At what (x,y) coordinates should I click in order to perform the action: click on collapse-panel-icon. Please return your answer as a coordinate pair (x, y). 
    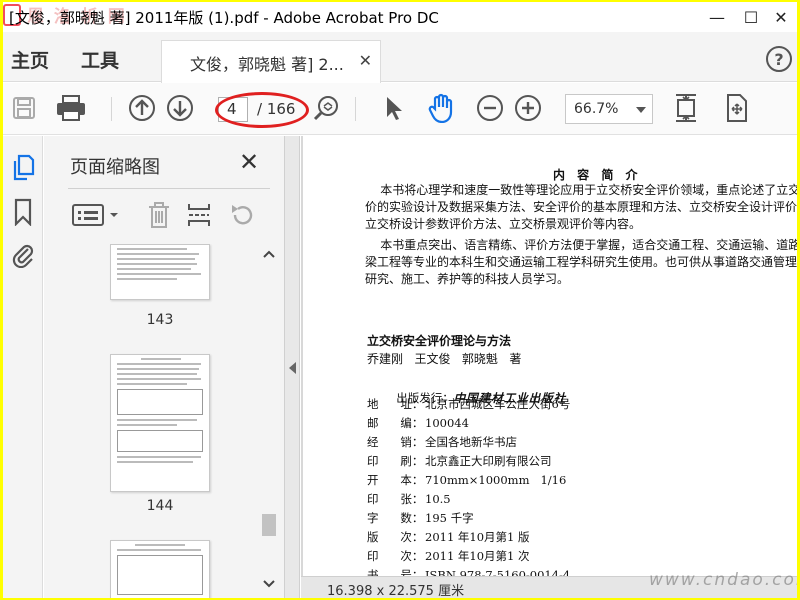
    Looking at the image, I should click on (292, 368).